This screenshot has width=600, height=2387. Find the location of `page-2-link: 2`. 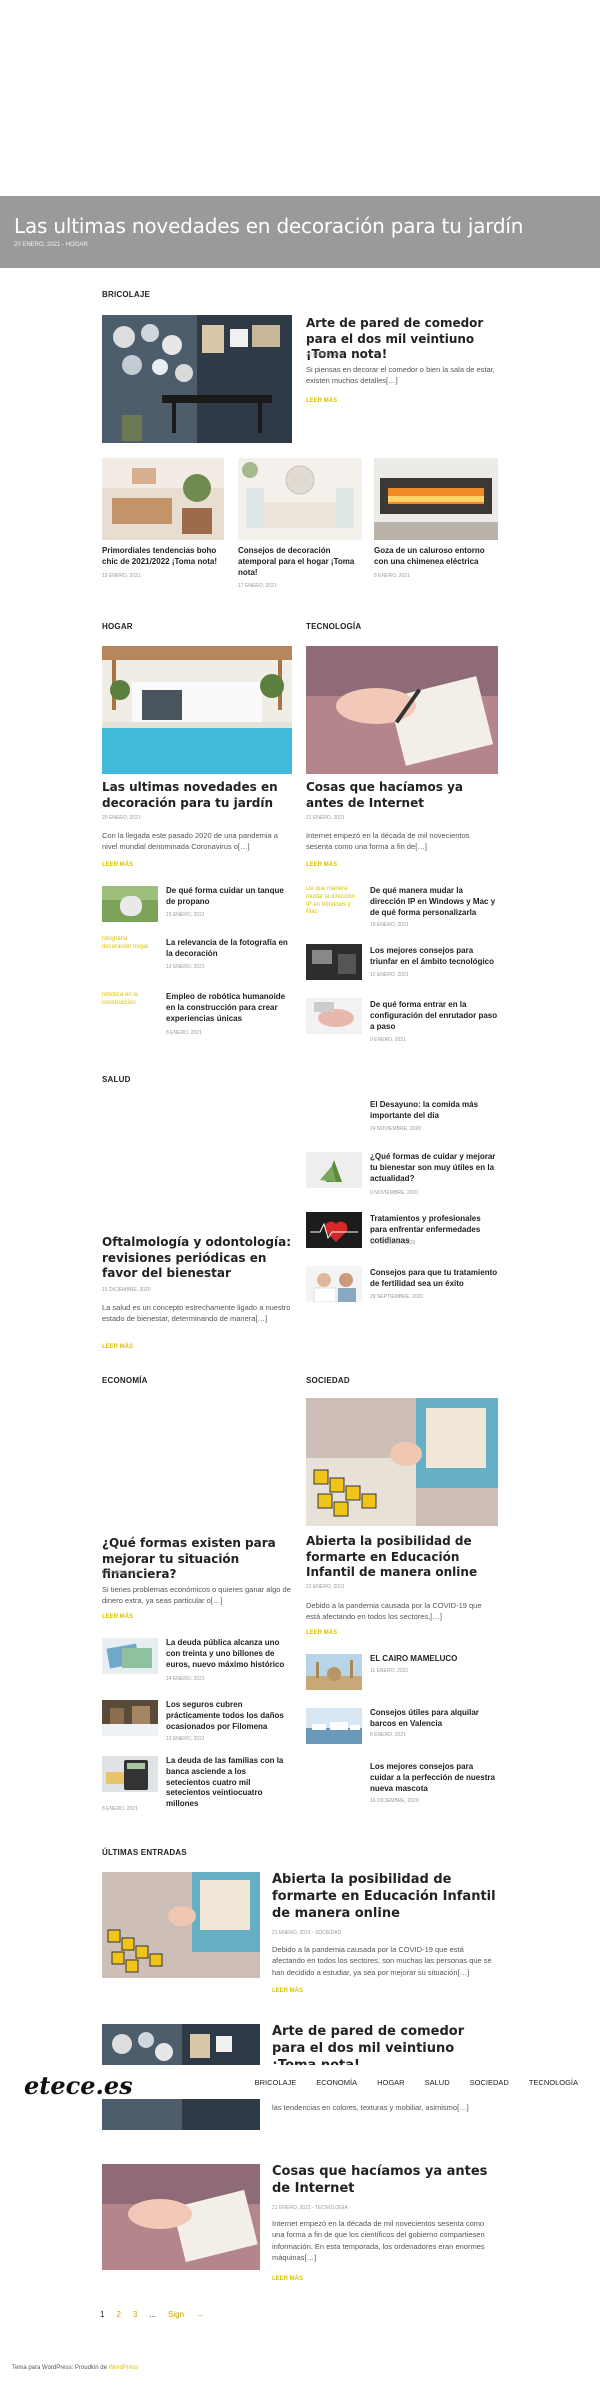

page-2-link: 2 is located at coordinates (118, 2318).